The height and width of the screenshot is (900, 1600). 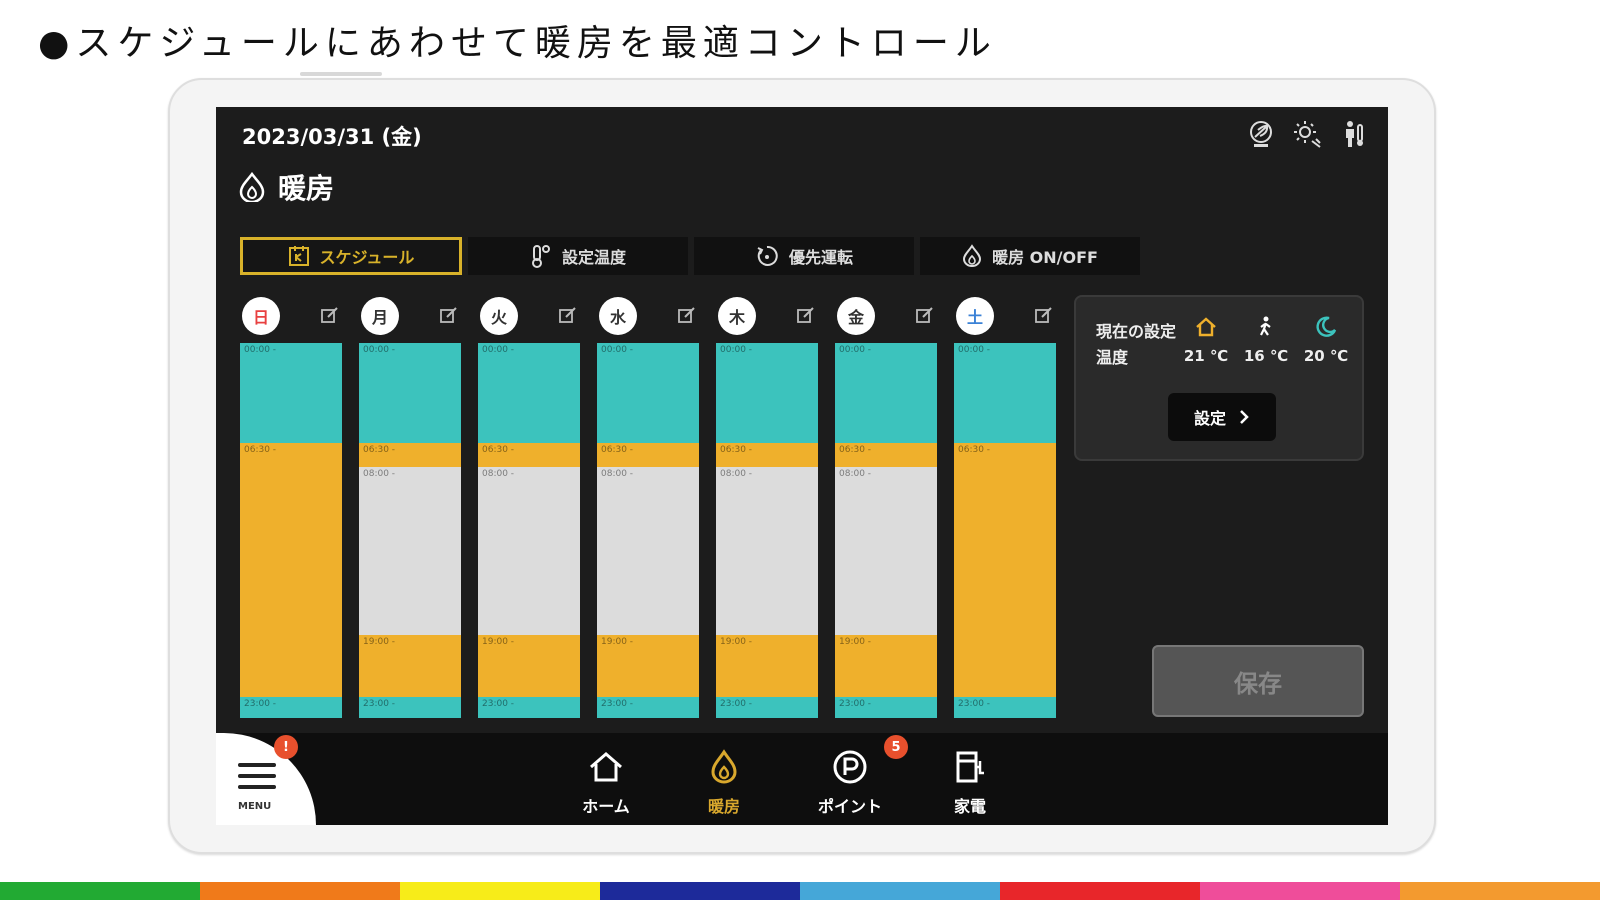 What do you see at coordinates (767, 256) in the screenshot?
I see `priority-icon` at bounding box center [767, 256].